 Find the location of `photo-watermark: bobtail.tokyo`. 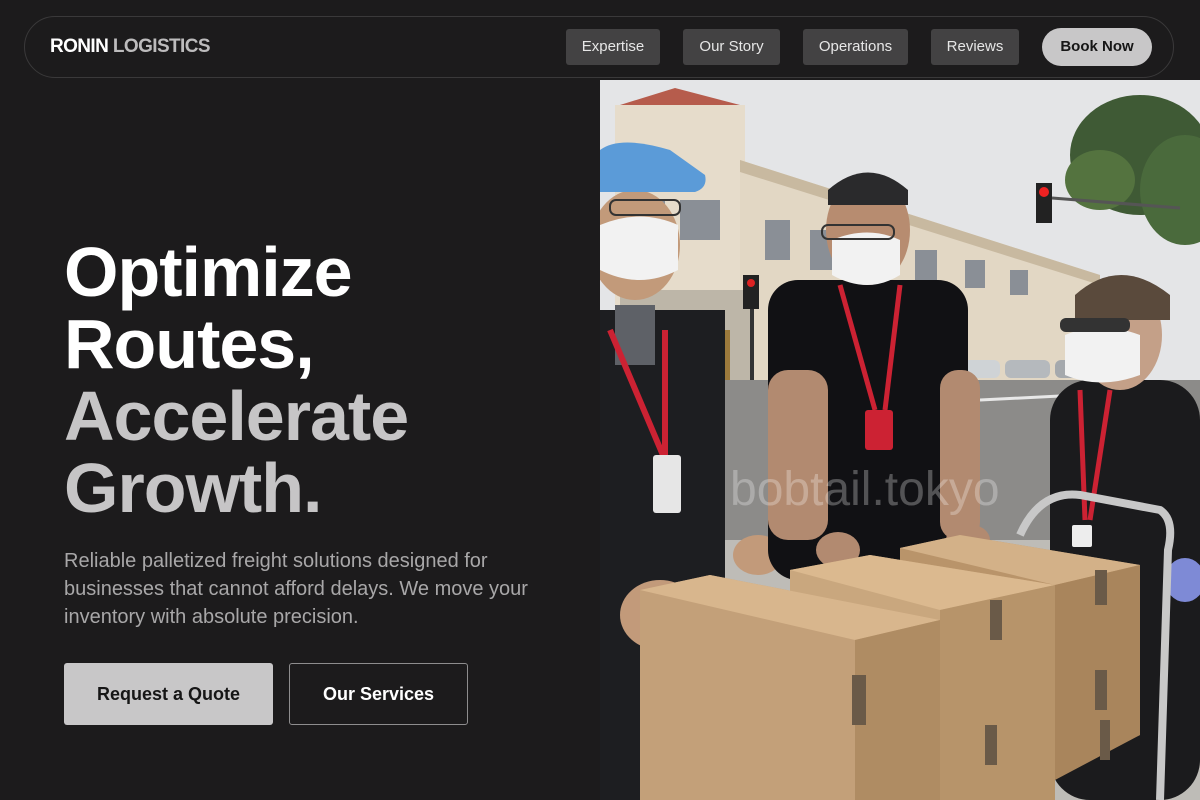

photo-watermark: bobtail.tokyo is located at coordinates (865, 489).